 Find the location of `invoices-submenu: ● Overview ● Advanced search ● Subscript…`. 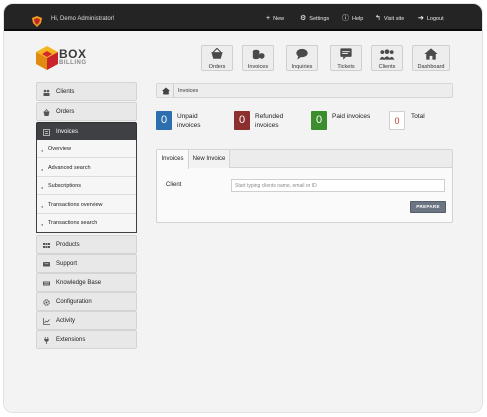

invoices-submenu: ● Overview ● Advanced search ● Subscript… is located at coordinates (86, 186).